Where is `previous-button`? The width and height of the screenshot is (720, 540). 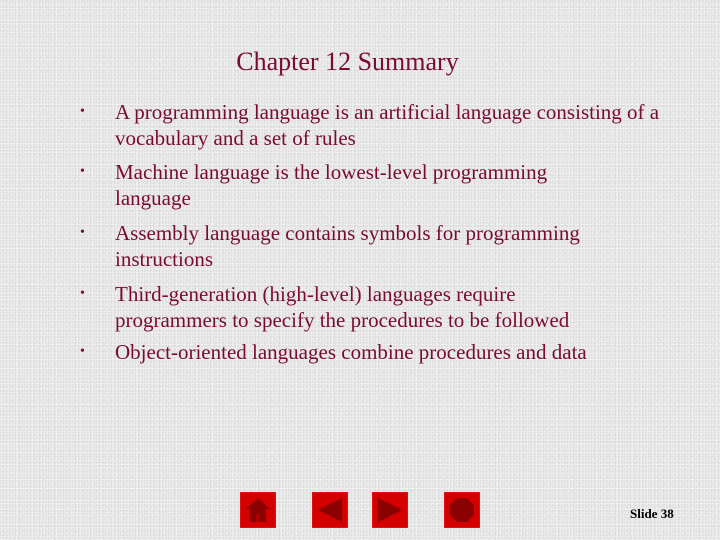
previous-button is located at coordinates (330, 510).